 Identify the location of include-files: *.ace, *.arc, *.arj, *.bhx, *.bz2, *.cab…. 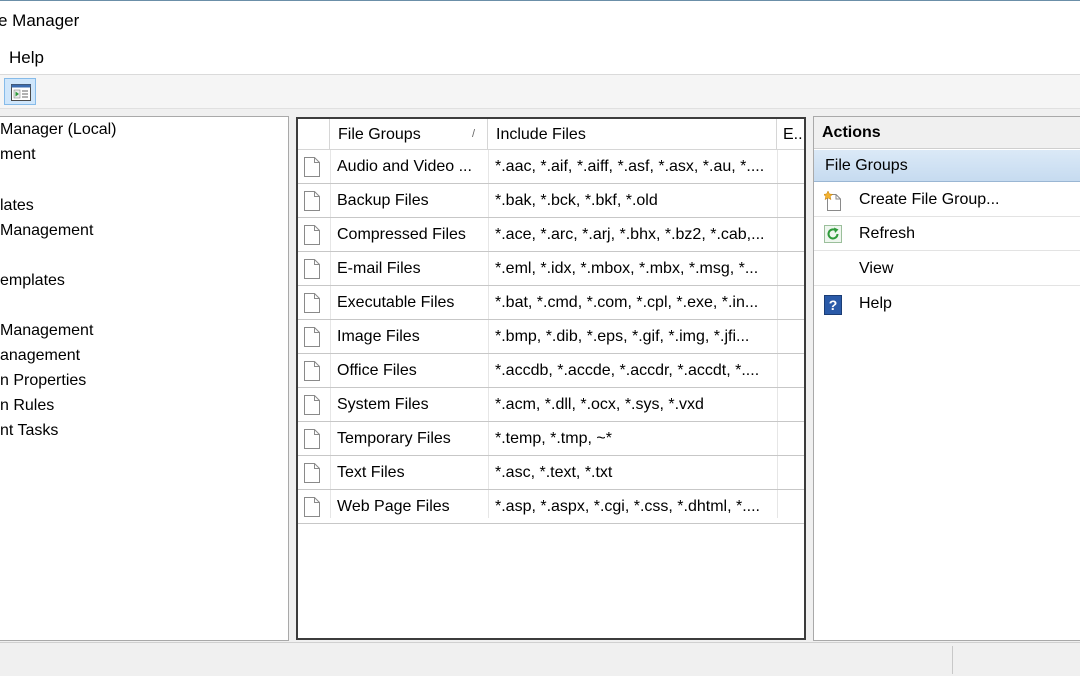
(630, 234).